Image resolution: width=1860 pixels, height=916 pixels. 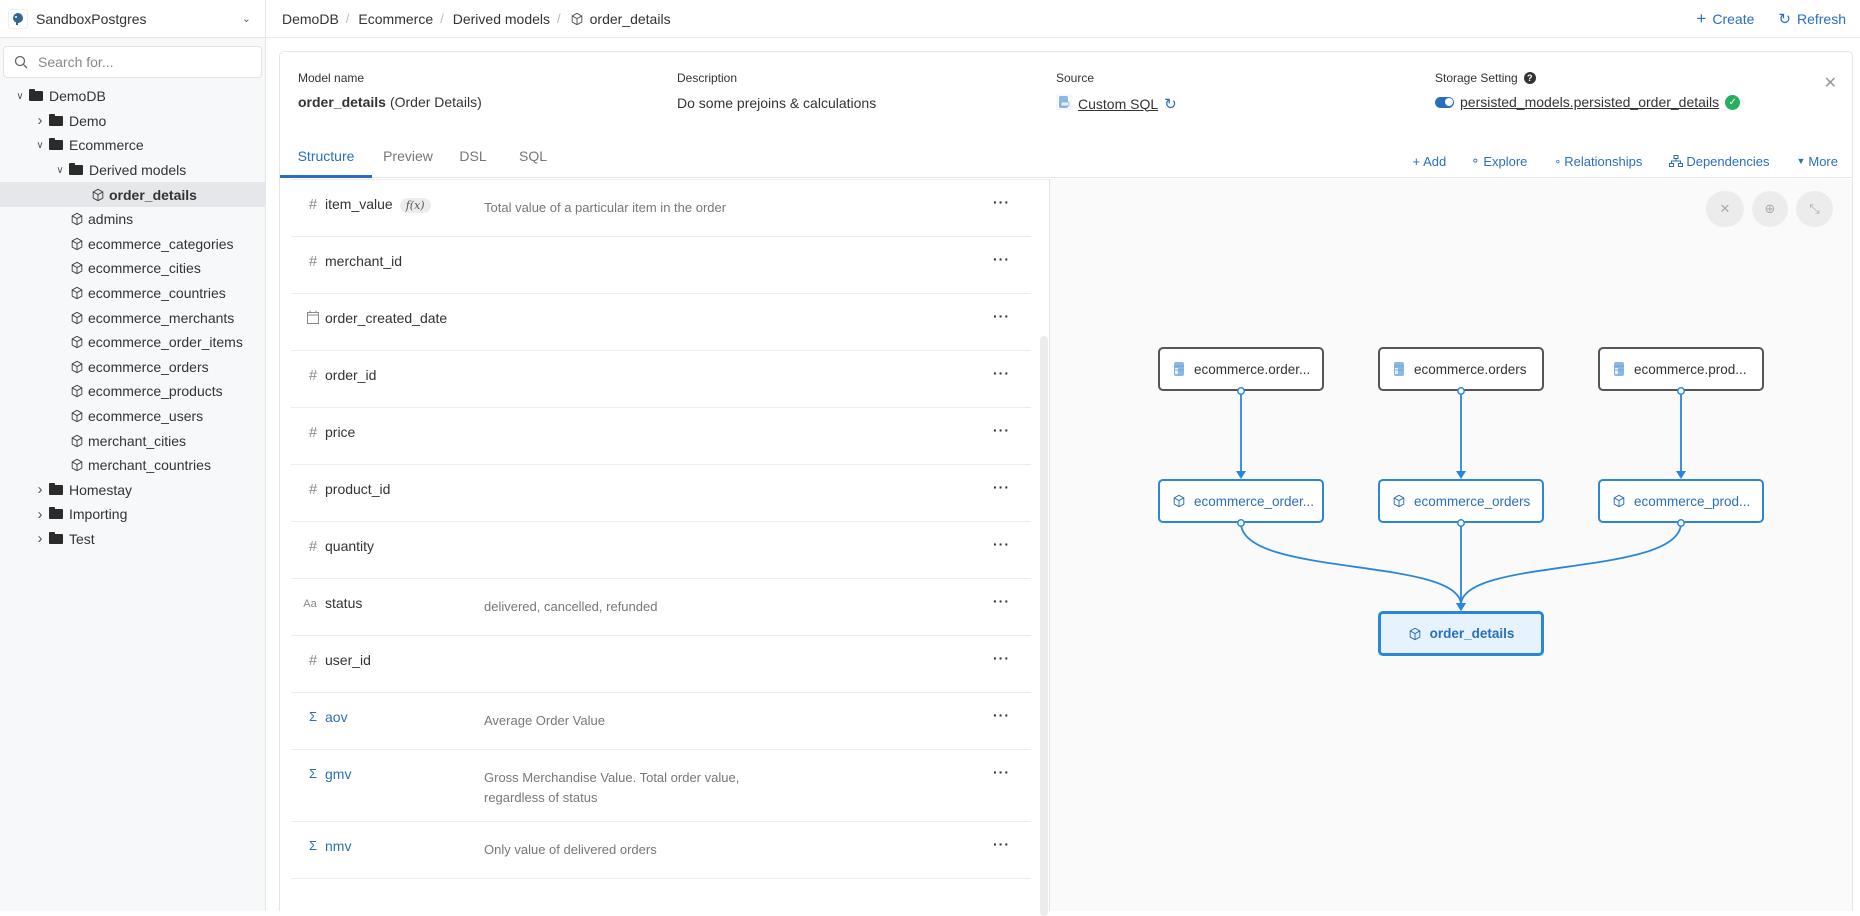 What do you see at coordinates (1725, 209) in the screenshot?
I see `graph-clear-button: ✕` at bounding box center [1725, 209].